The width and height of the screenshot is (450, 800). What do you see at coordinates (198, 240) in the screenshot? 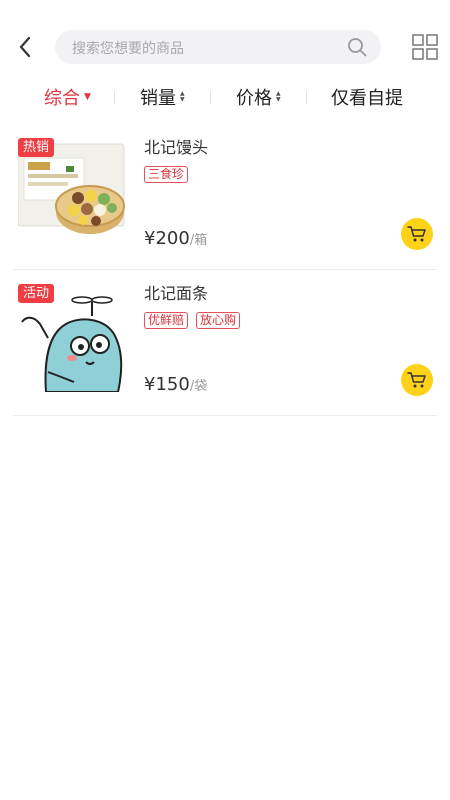
I see `price-unit: /箱` at bounding box center [198, 240].